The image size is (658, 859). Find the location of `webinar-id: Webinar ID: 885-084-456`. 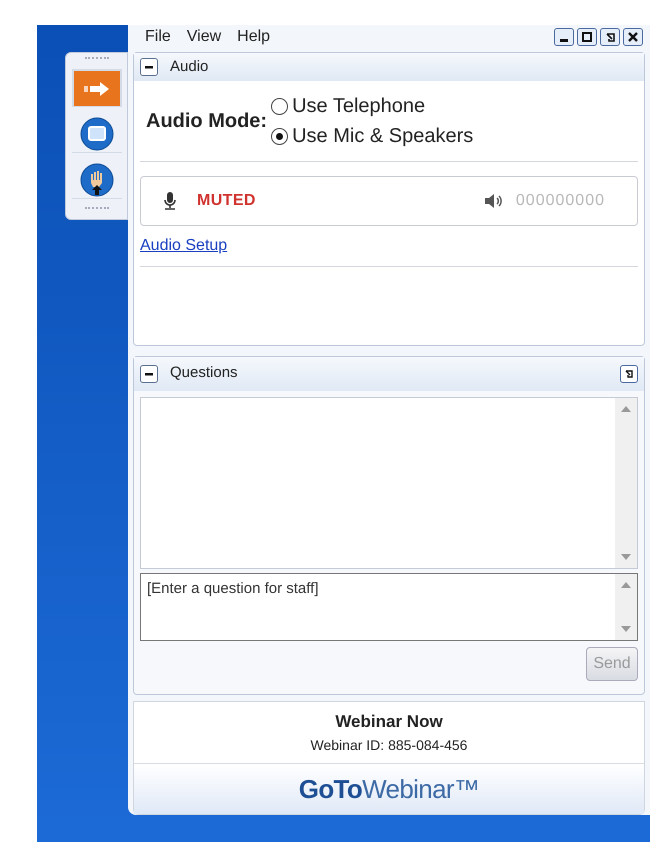

webinar-id: Webinar ID: 885-084-456 is located at coordinates (389, 745).